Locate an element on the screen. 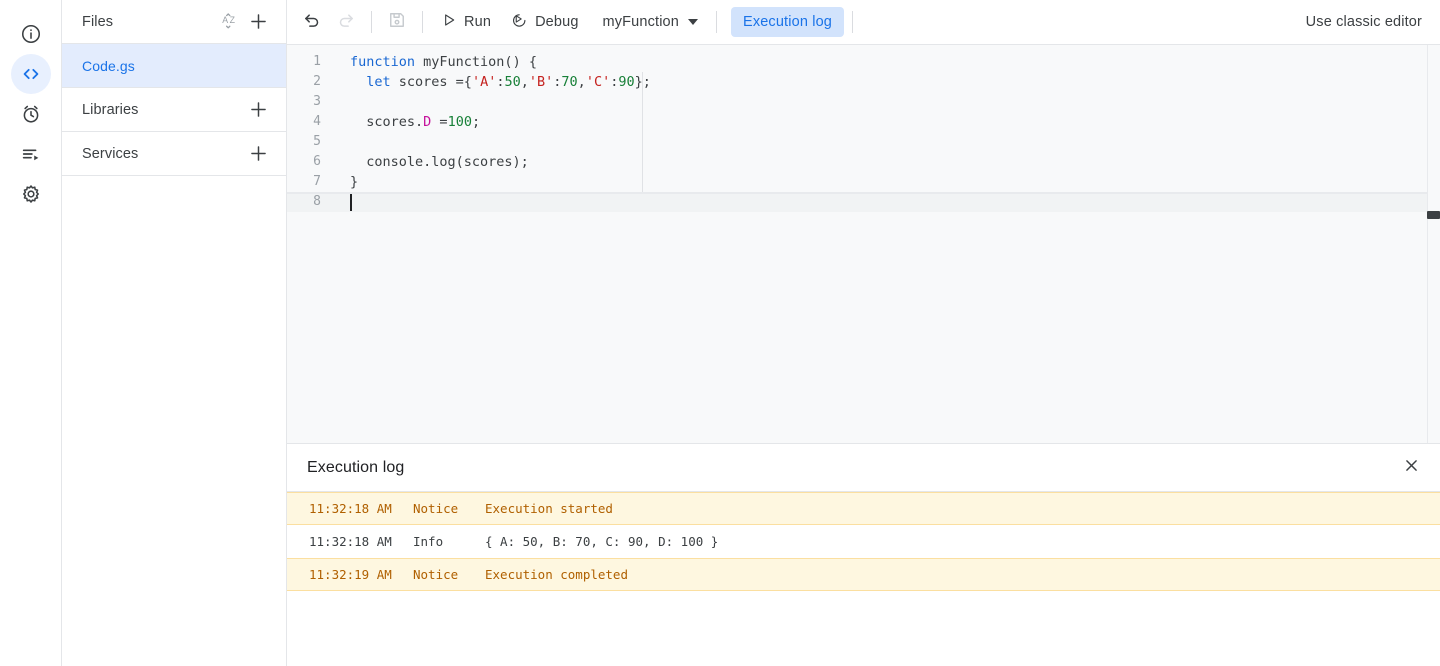  log-message: Execution started is located at coordinates (549, 508).